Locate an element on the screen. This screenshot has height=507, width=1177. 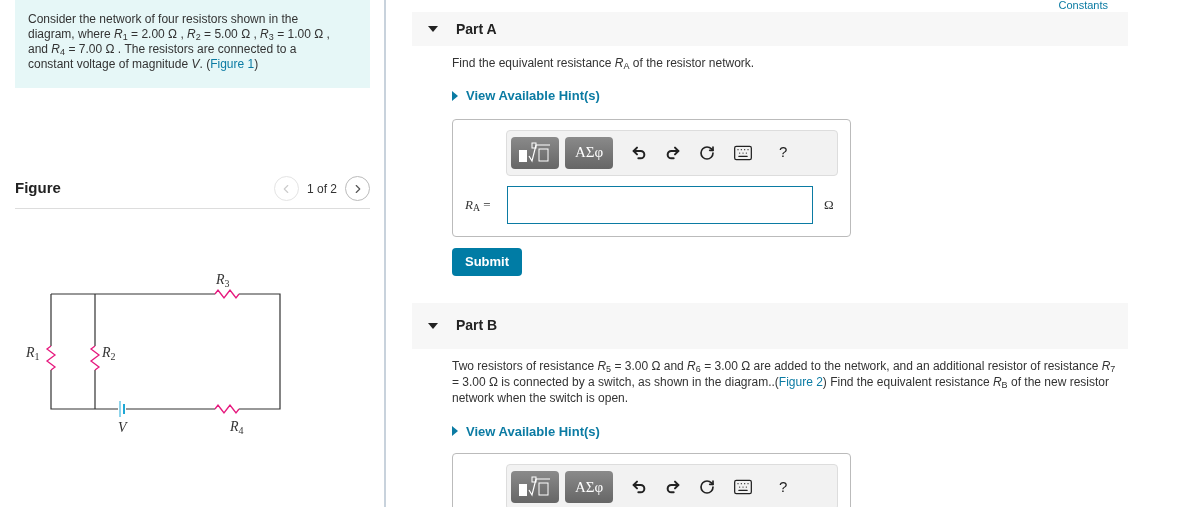
unit-label: Ω is located at coordinates (829, 204).